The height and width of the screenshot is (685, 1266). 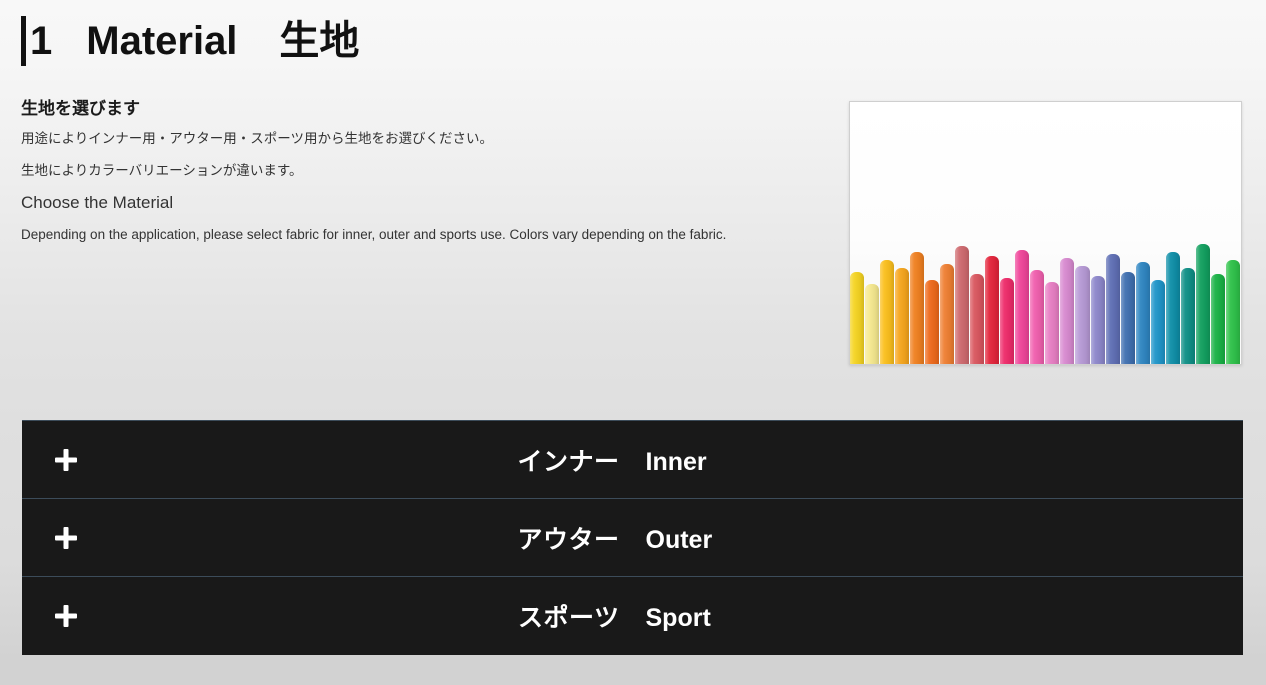 I want to click on accordion-row-labels: アウター Outer, so click(x=632, y=538).